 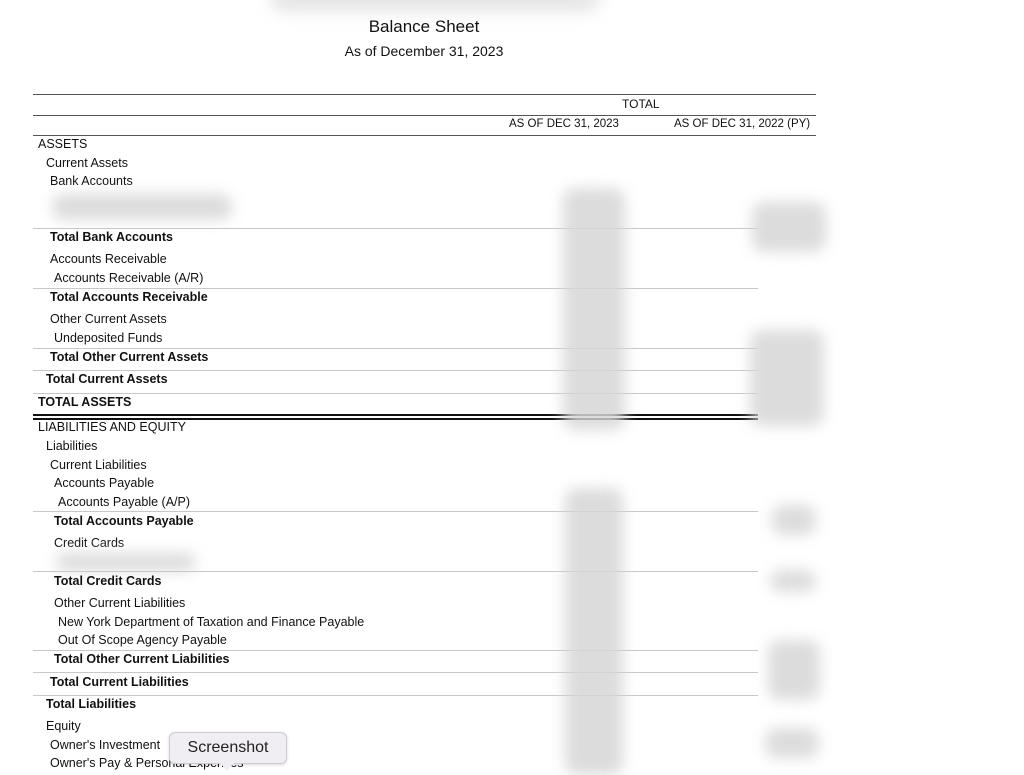 I want to click on row-liabilities: Liabilities, so click(x=72, y=446).